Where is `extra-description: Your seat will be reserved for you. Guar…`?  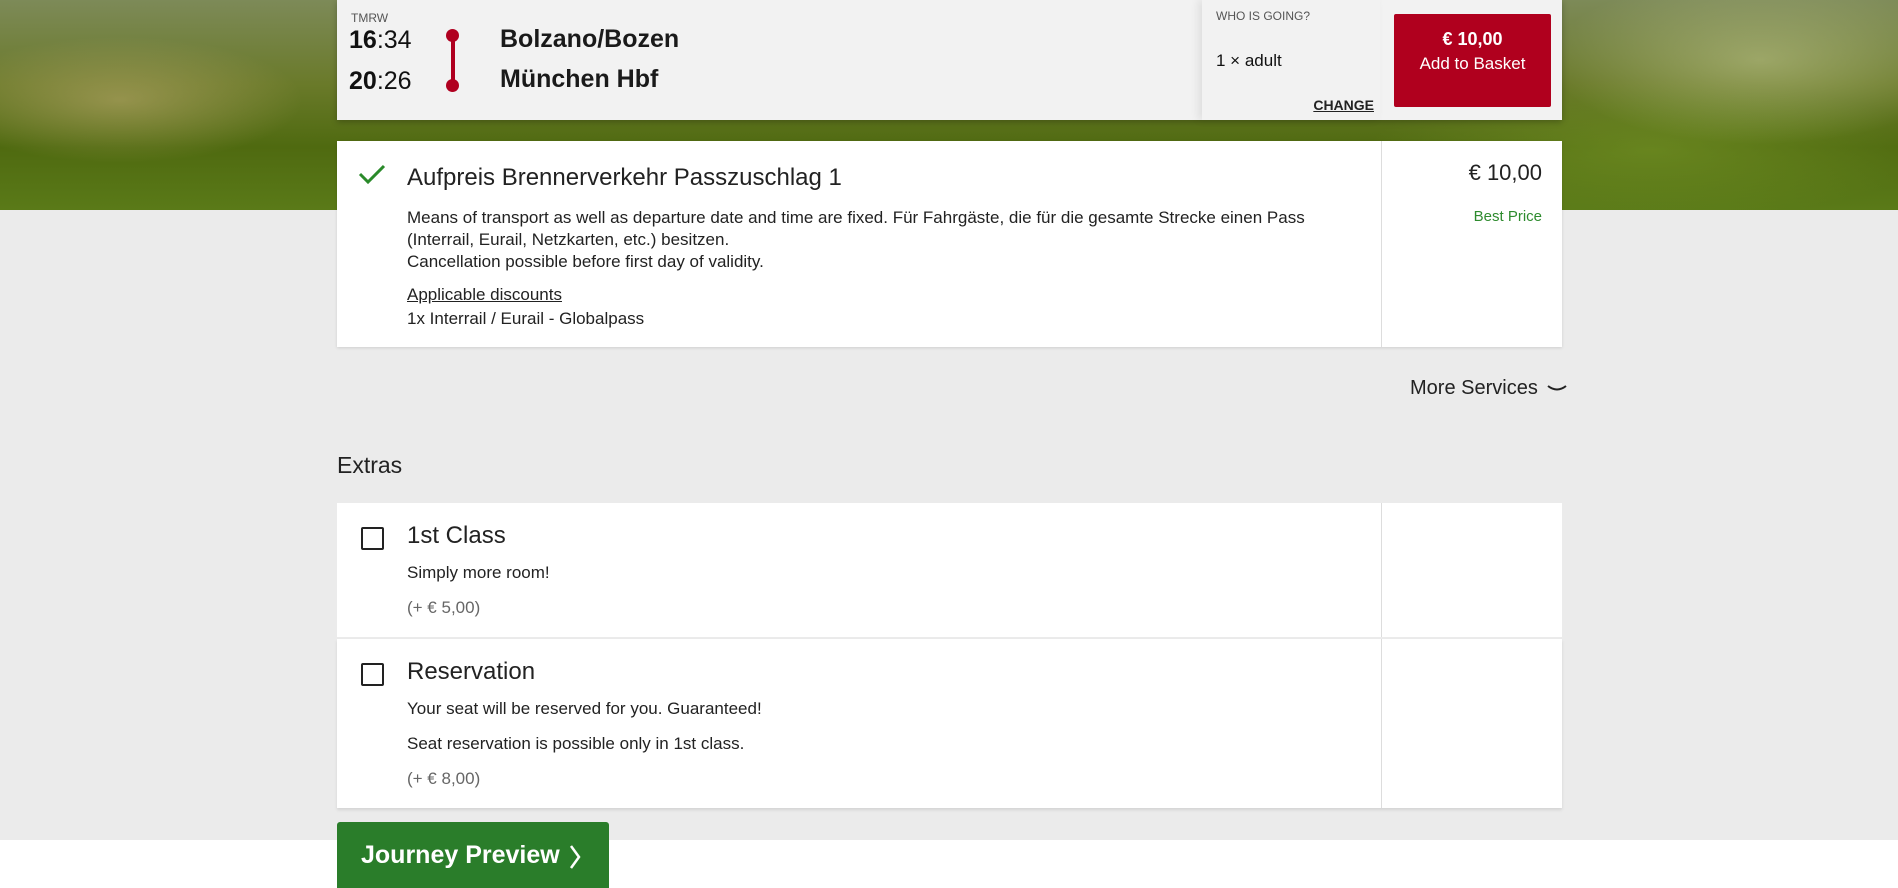 extra-description: Your seat will be reserved for you. Guar… is located at coordinates (584, 708).